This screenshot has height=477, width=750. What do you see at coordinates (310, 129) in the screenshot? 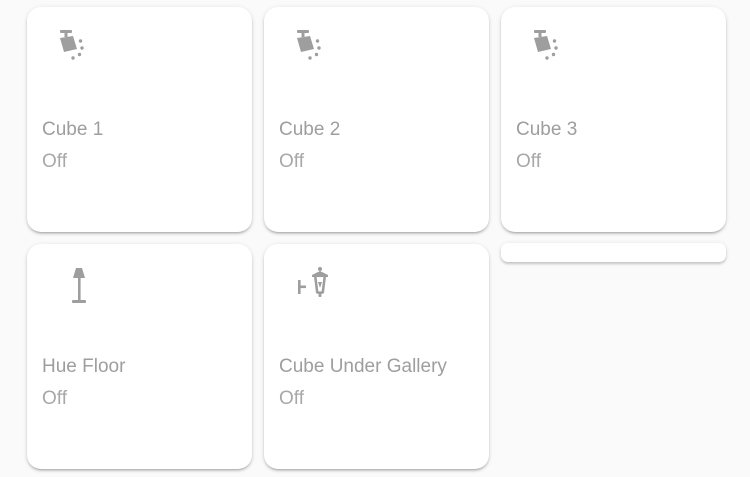
I see `tile-name: Cube 2` at bounding box center [310, 129].